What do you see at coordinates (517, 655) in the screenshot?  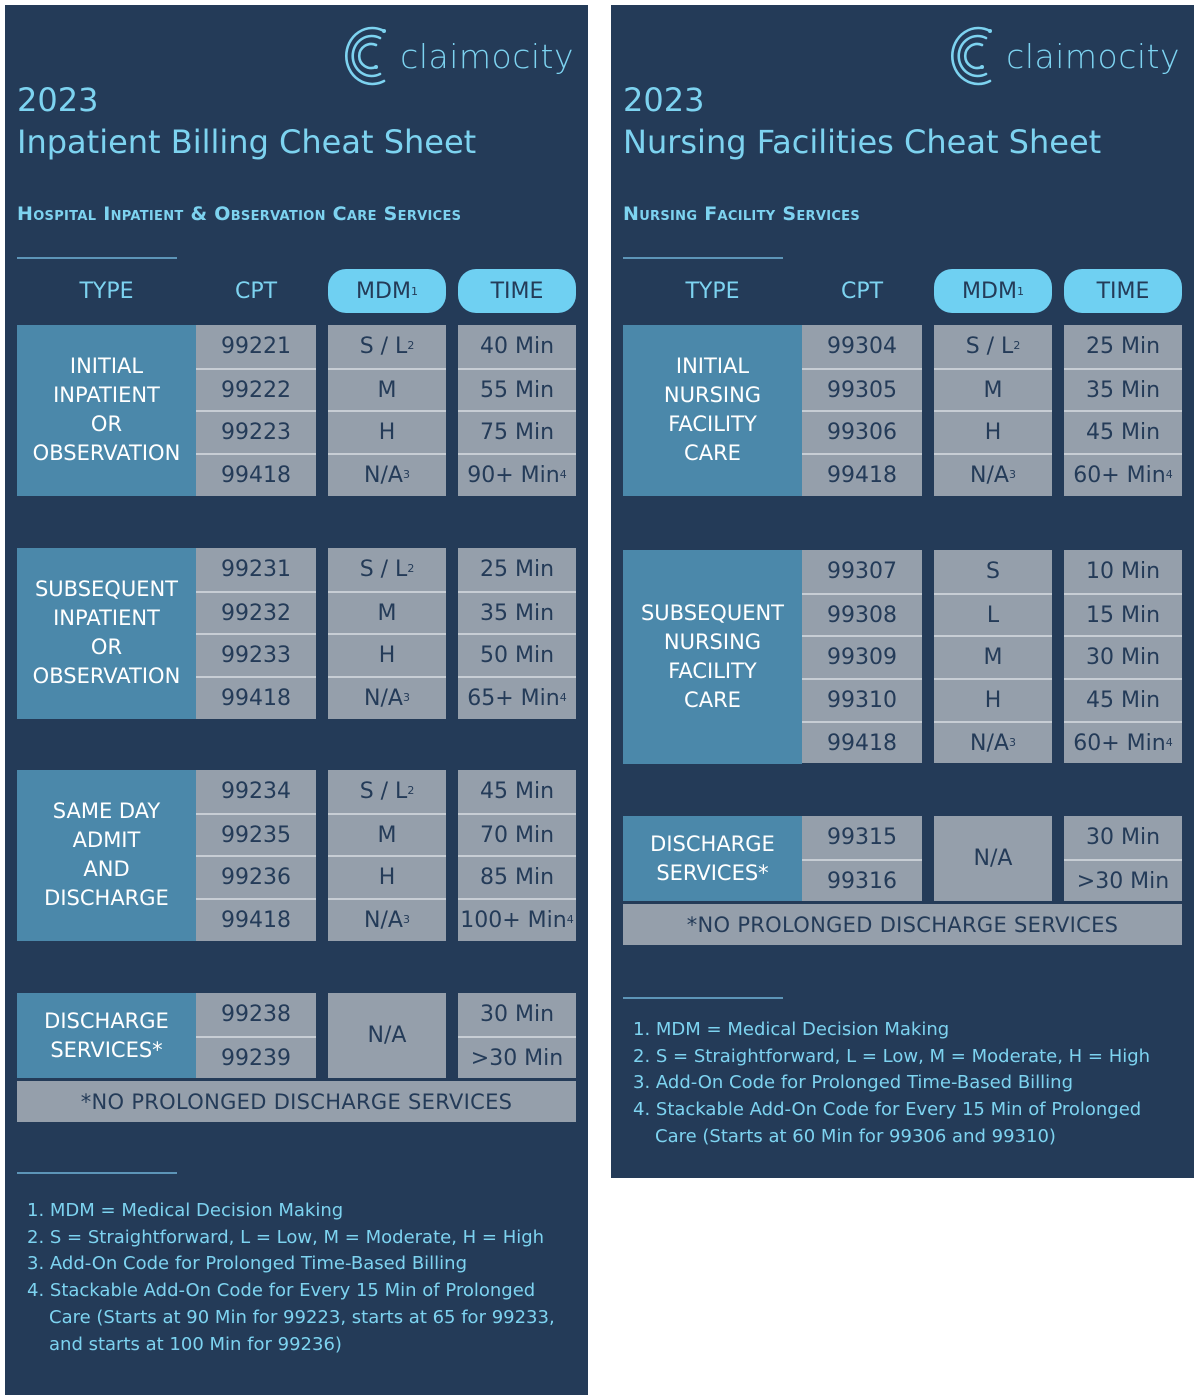 I see `time-cell: 50 Min` at bounding box center [517, 655].